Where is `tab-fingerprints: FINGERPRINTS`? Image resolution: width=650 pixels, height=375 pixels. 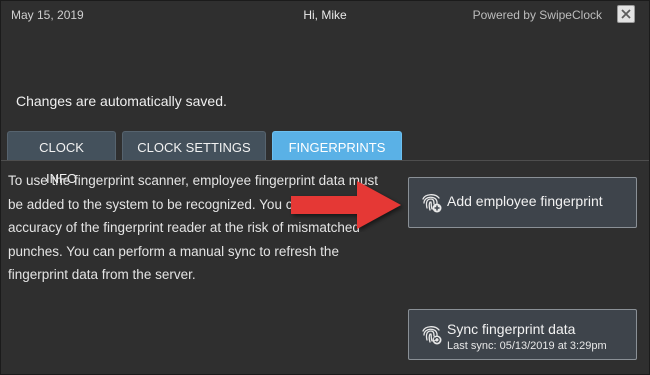 tab-fingerprints: FINGERPRINTS is located at coordinates (337, 146).